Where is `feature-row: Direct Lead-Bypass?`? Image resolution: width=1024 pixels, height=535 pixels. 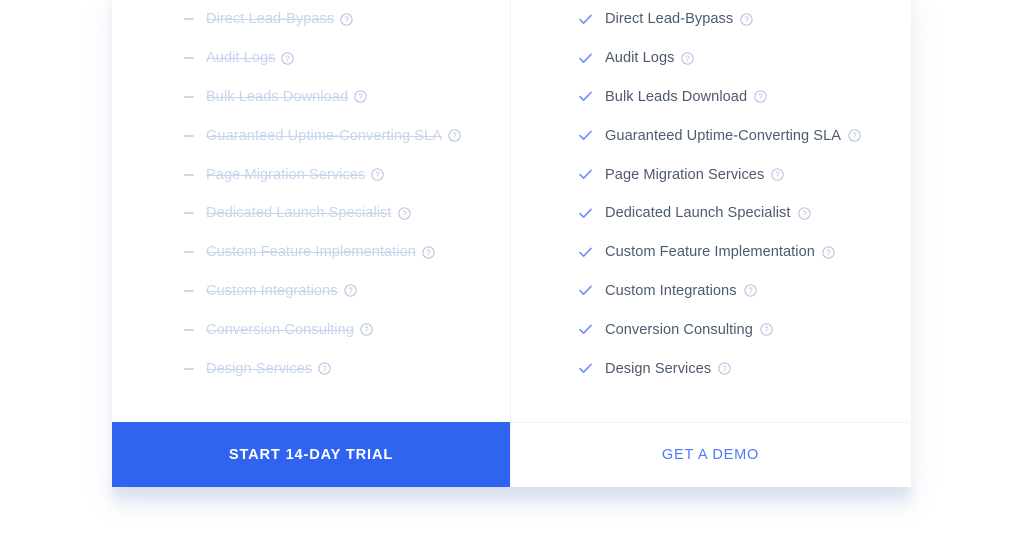
feature-row: Direct Lead-Bypass? is located at coordinates (311, 19).